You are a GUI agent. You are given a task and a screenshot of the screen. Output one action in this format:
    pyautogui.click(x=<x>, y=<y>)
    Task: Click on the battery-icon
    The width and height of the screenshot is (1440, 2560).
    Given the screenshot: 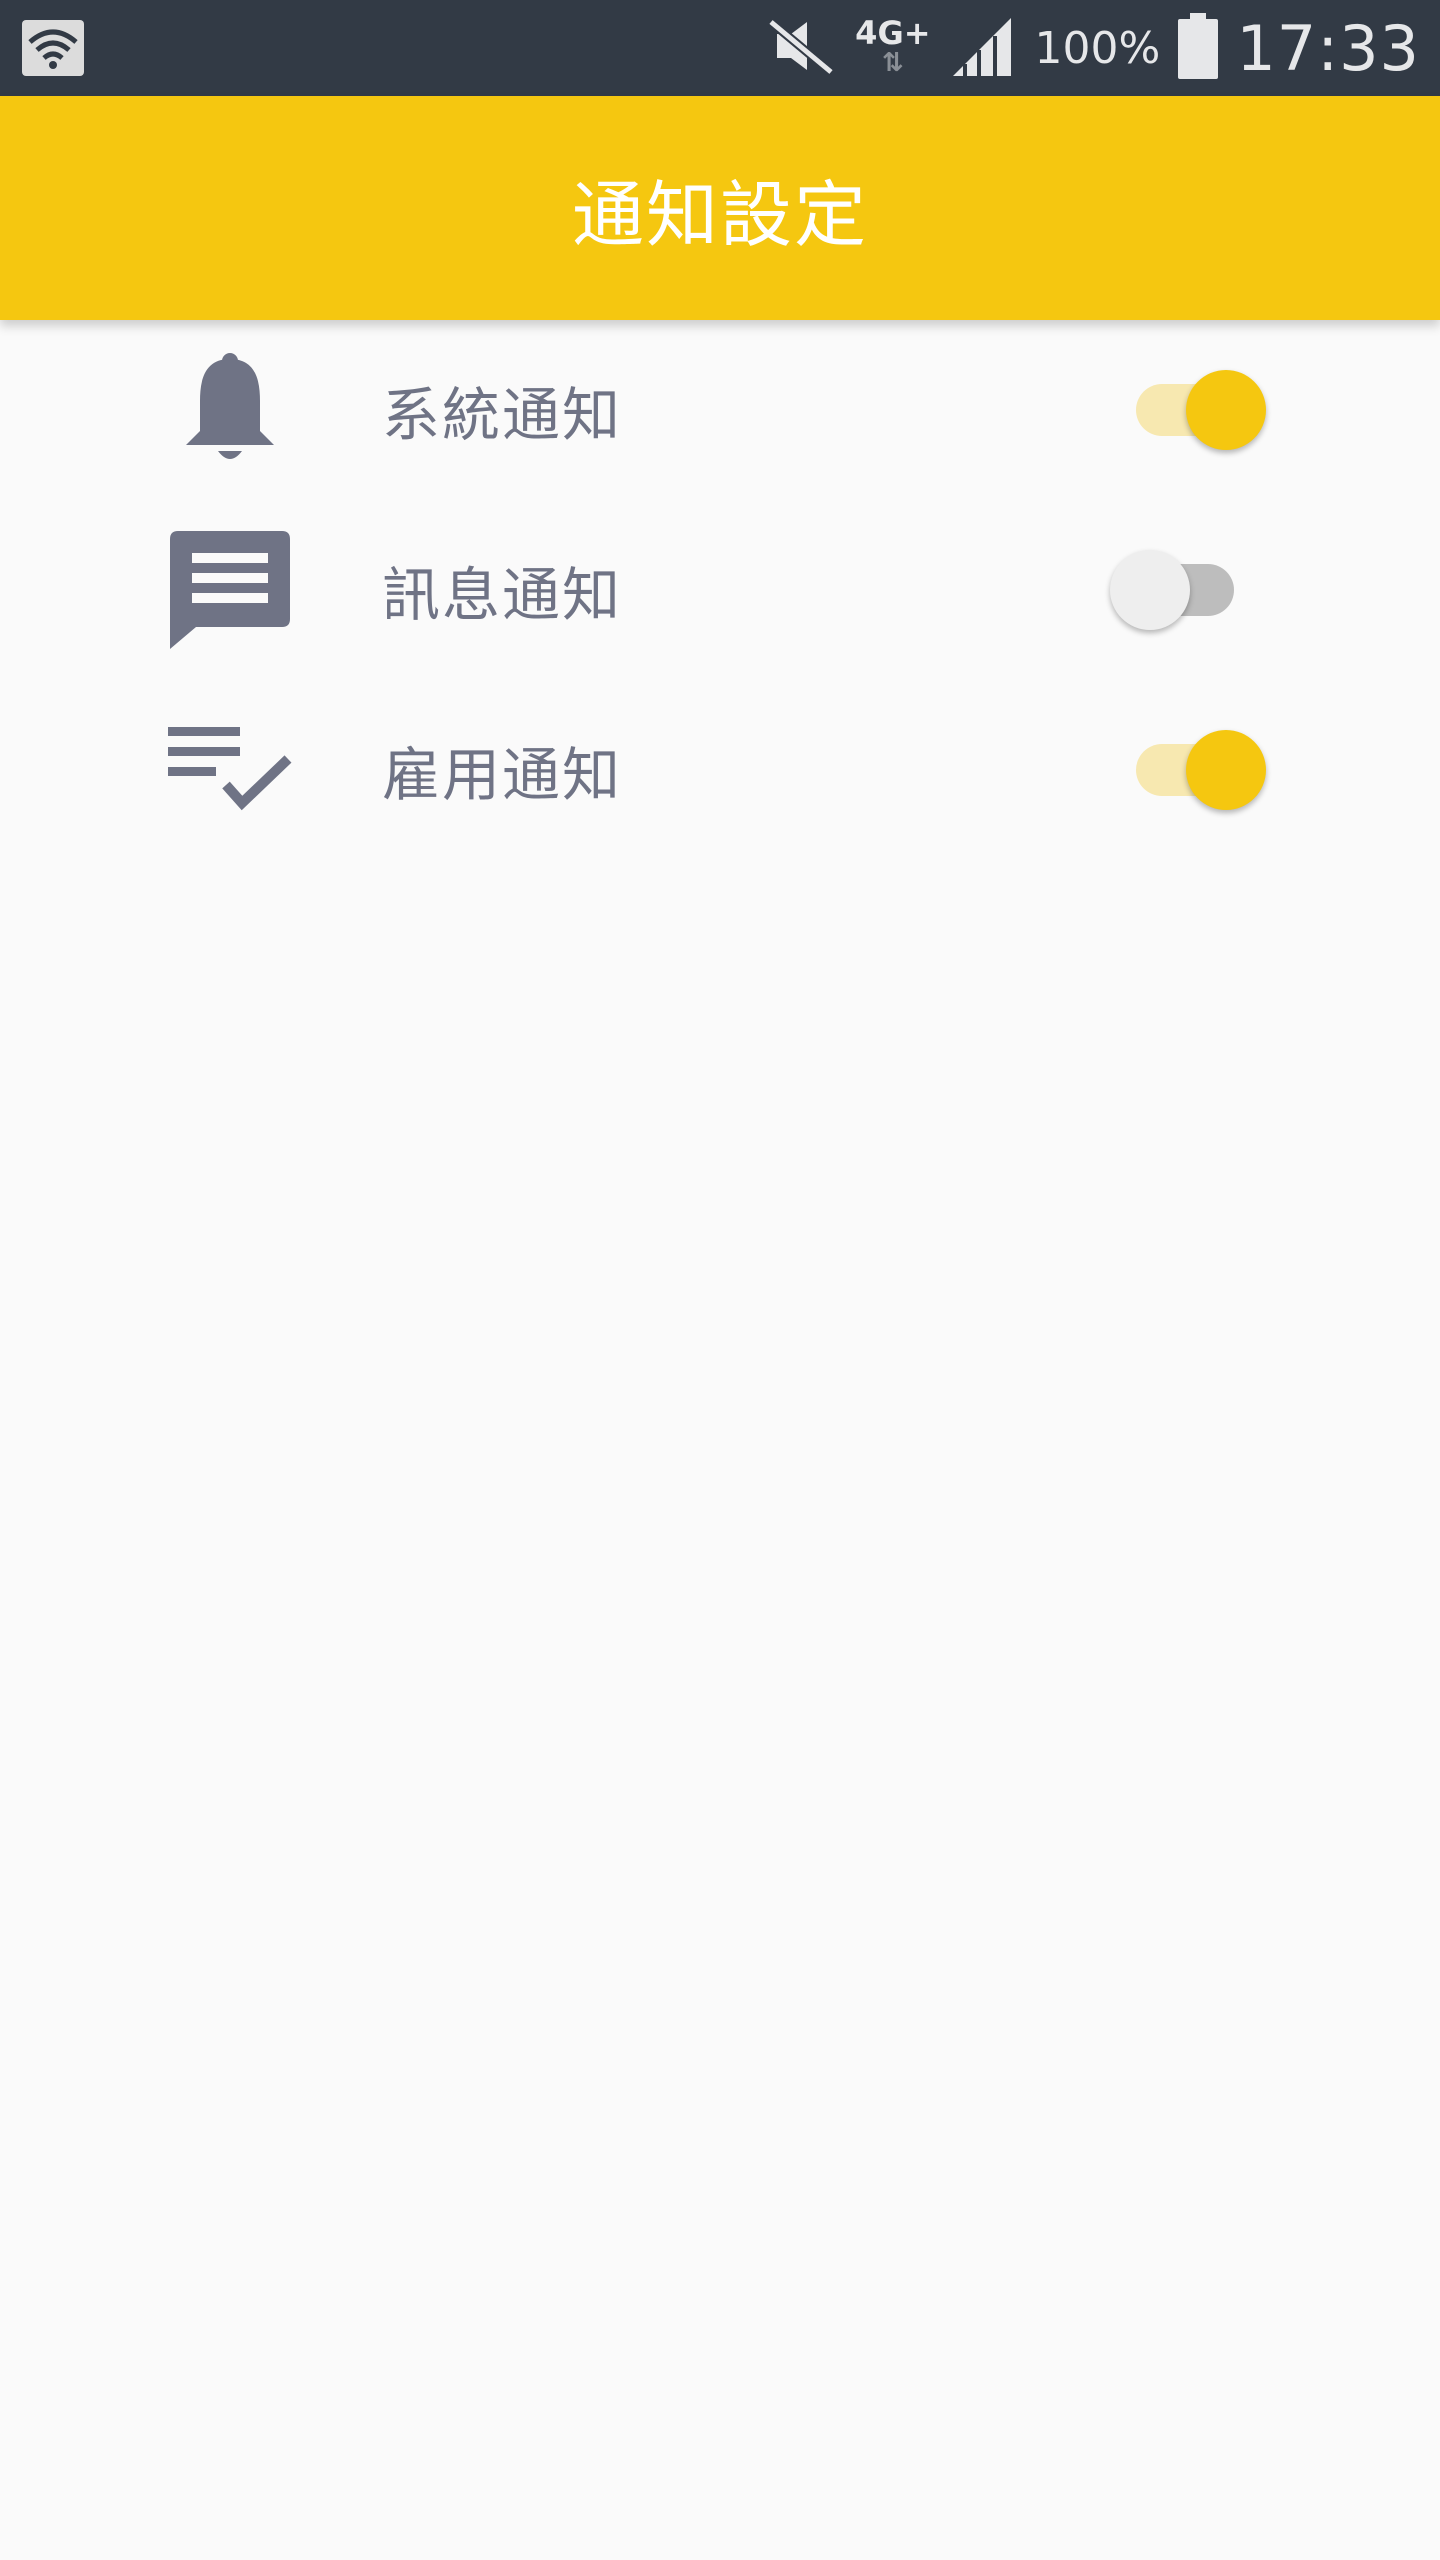 What is the action you would take?
    pyautogui.click(x=1198, y=48)
    